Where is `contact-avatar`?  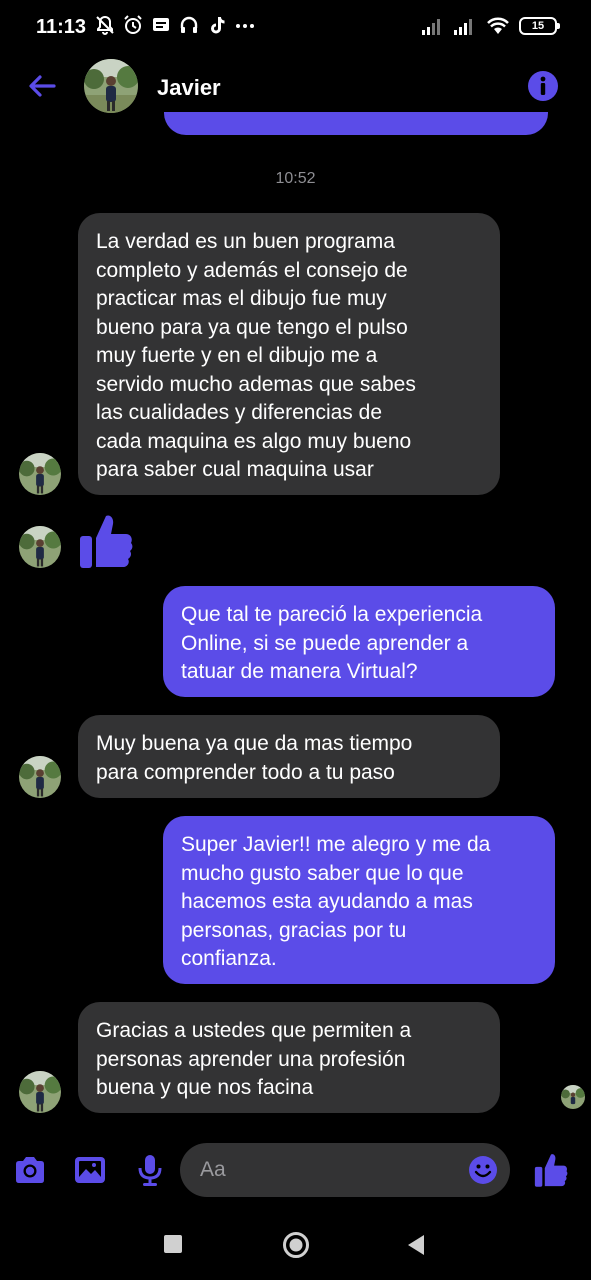 contact-avatar is located at coordinates (111, 86).